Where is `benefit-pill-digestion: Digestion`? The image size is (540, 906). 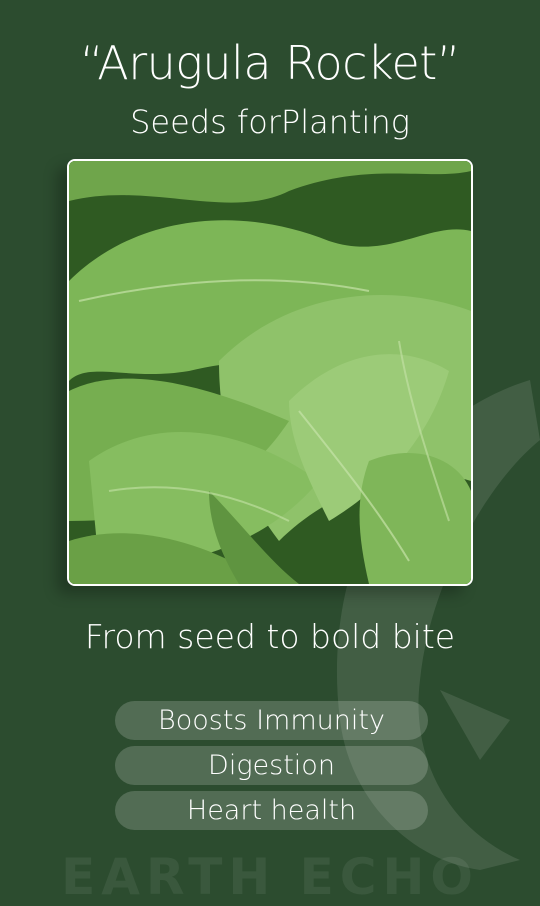 benefit-pill-digestion: Digestion is located at coordinates (271, 765).